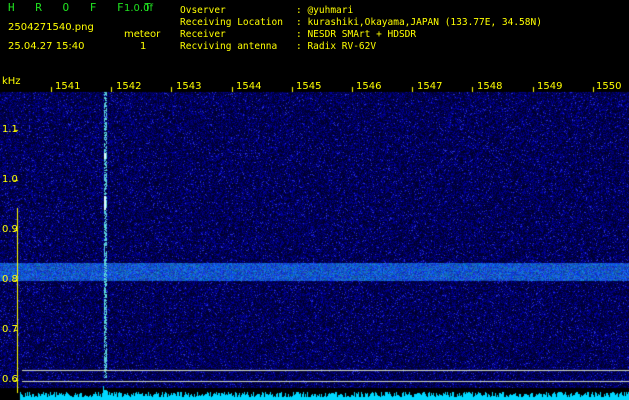 The width and height of the screenshot is (629, 400). Describe the element at coordinates (229, 46) in the screenshot. I see `info-label-antenna: Recviving antenna` at that location.